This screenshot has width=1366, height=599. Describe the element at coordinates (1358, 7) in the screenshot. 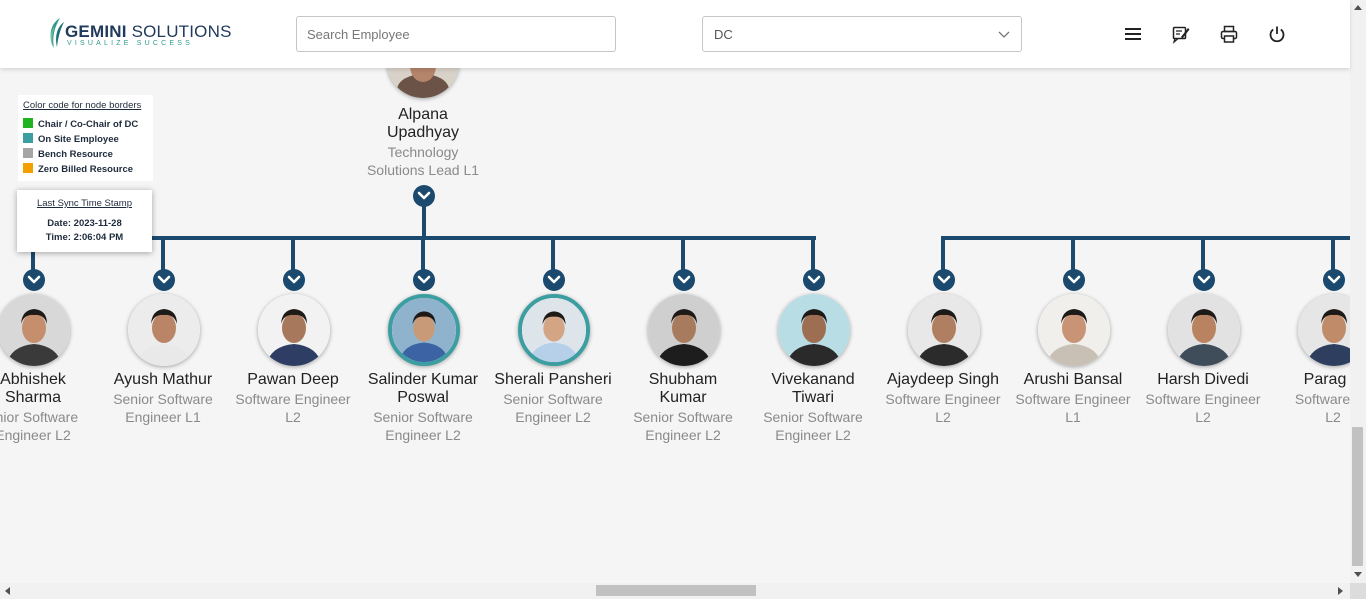

I see `scroll-up-arrow-icon` at that location.